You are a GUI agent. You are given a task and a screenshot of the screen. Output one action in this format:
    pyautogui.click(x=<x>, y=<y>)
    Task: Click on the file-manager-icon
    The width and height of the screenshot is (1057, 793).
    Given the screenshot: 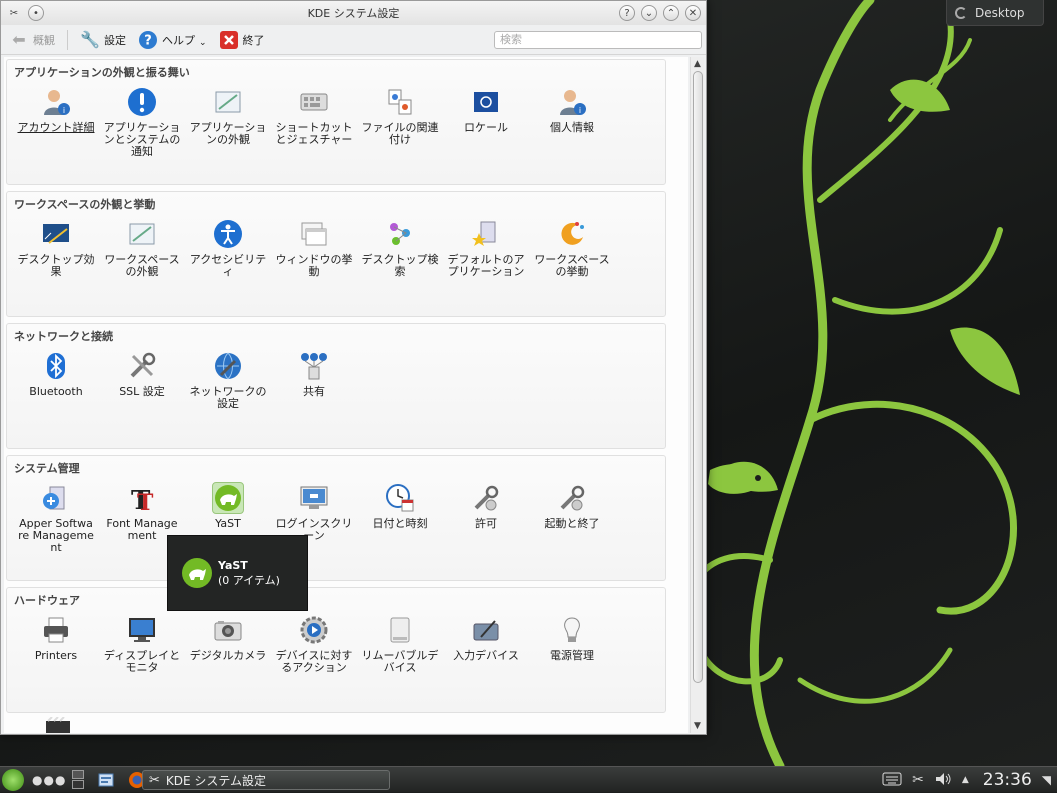 What is the action you would take?
    pyautogui.click(x=106, y=780)
    